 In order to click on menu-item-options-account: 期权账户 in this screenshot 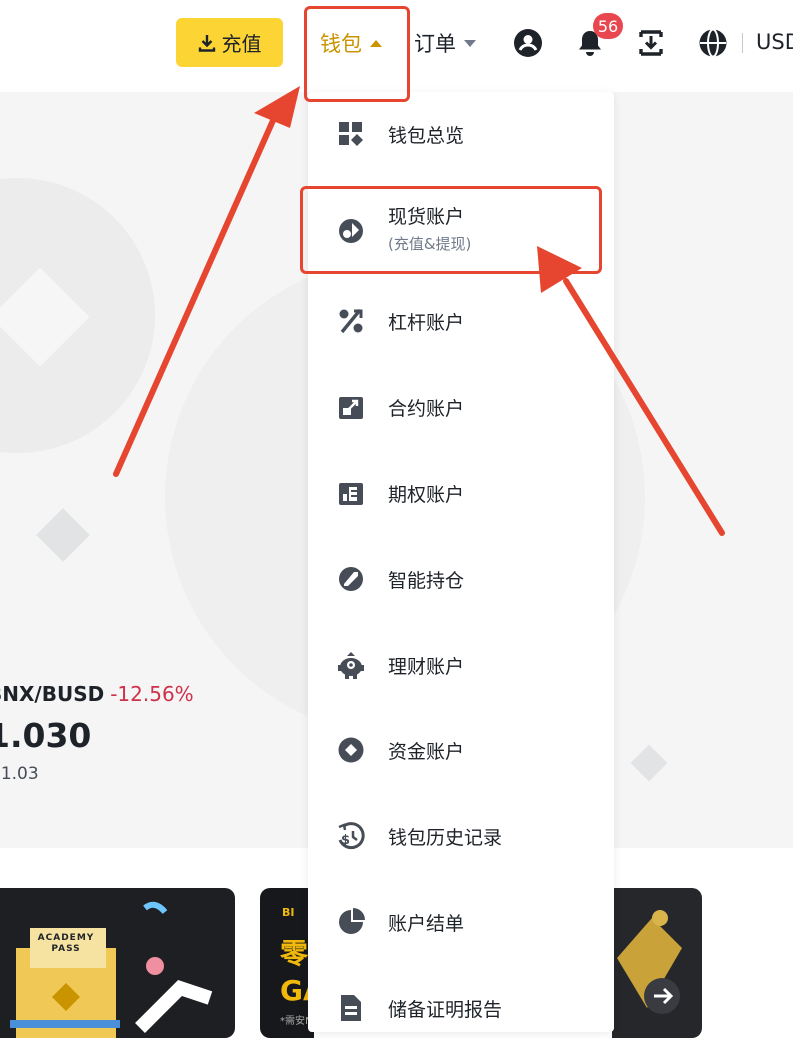, I will do `click(461, 493)`.